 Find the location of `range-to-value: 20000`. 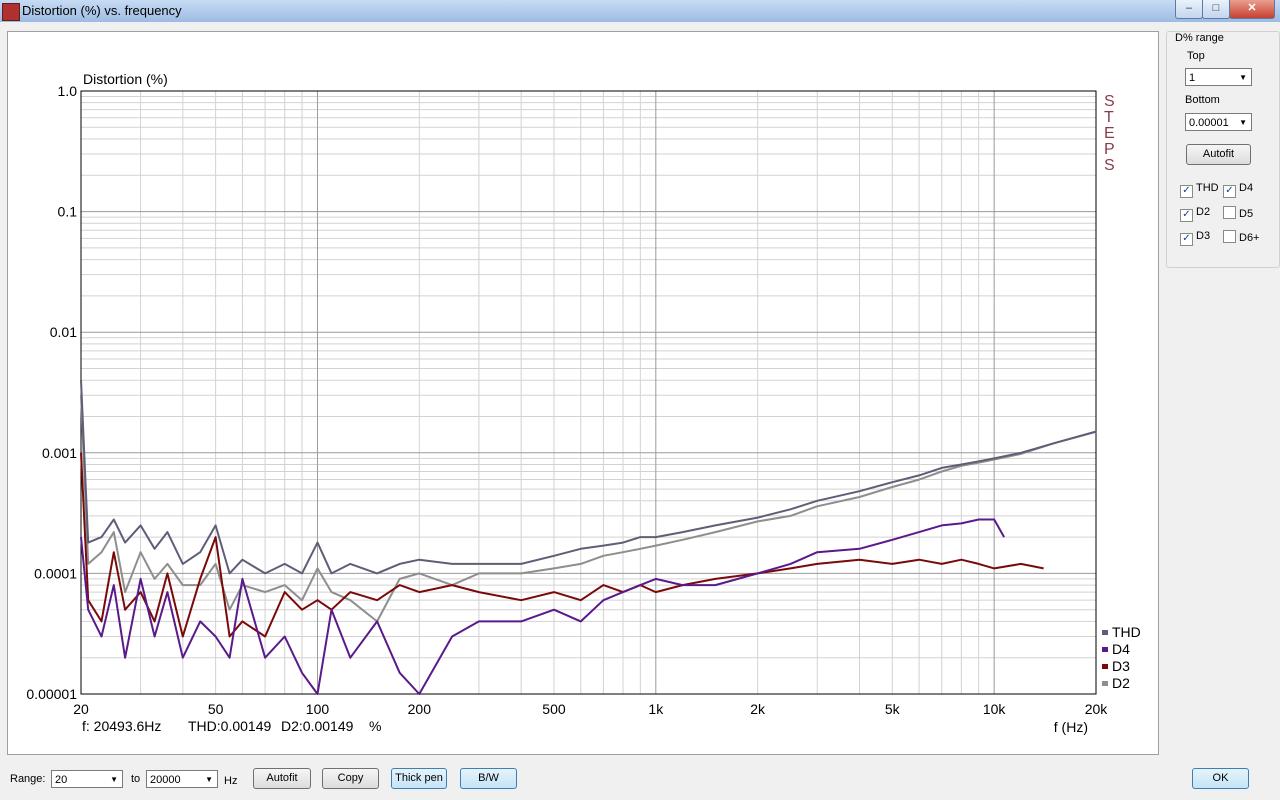

range-to-value: 20000 is located at coordinates (165, 780).